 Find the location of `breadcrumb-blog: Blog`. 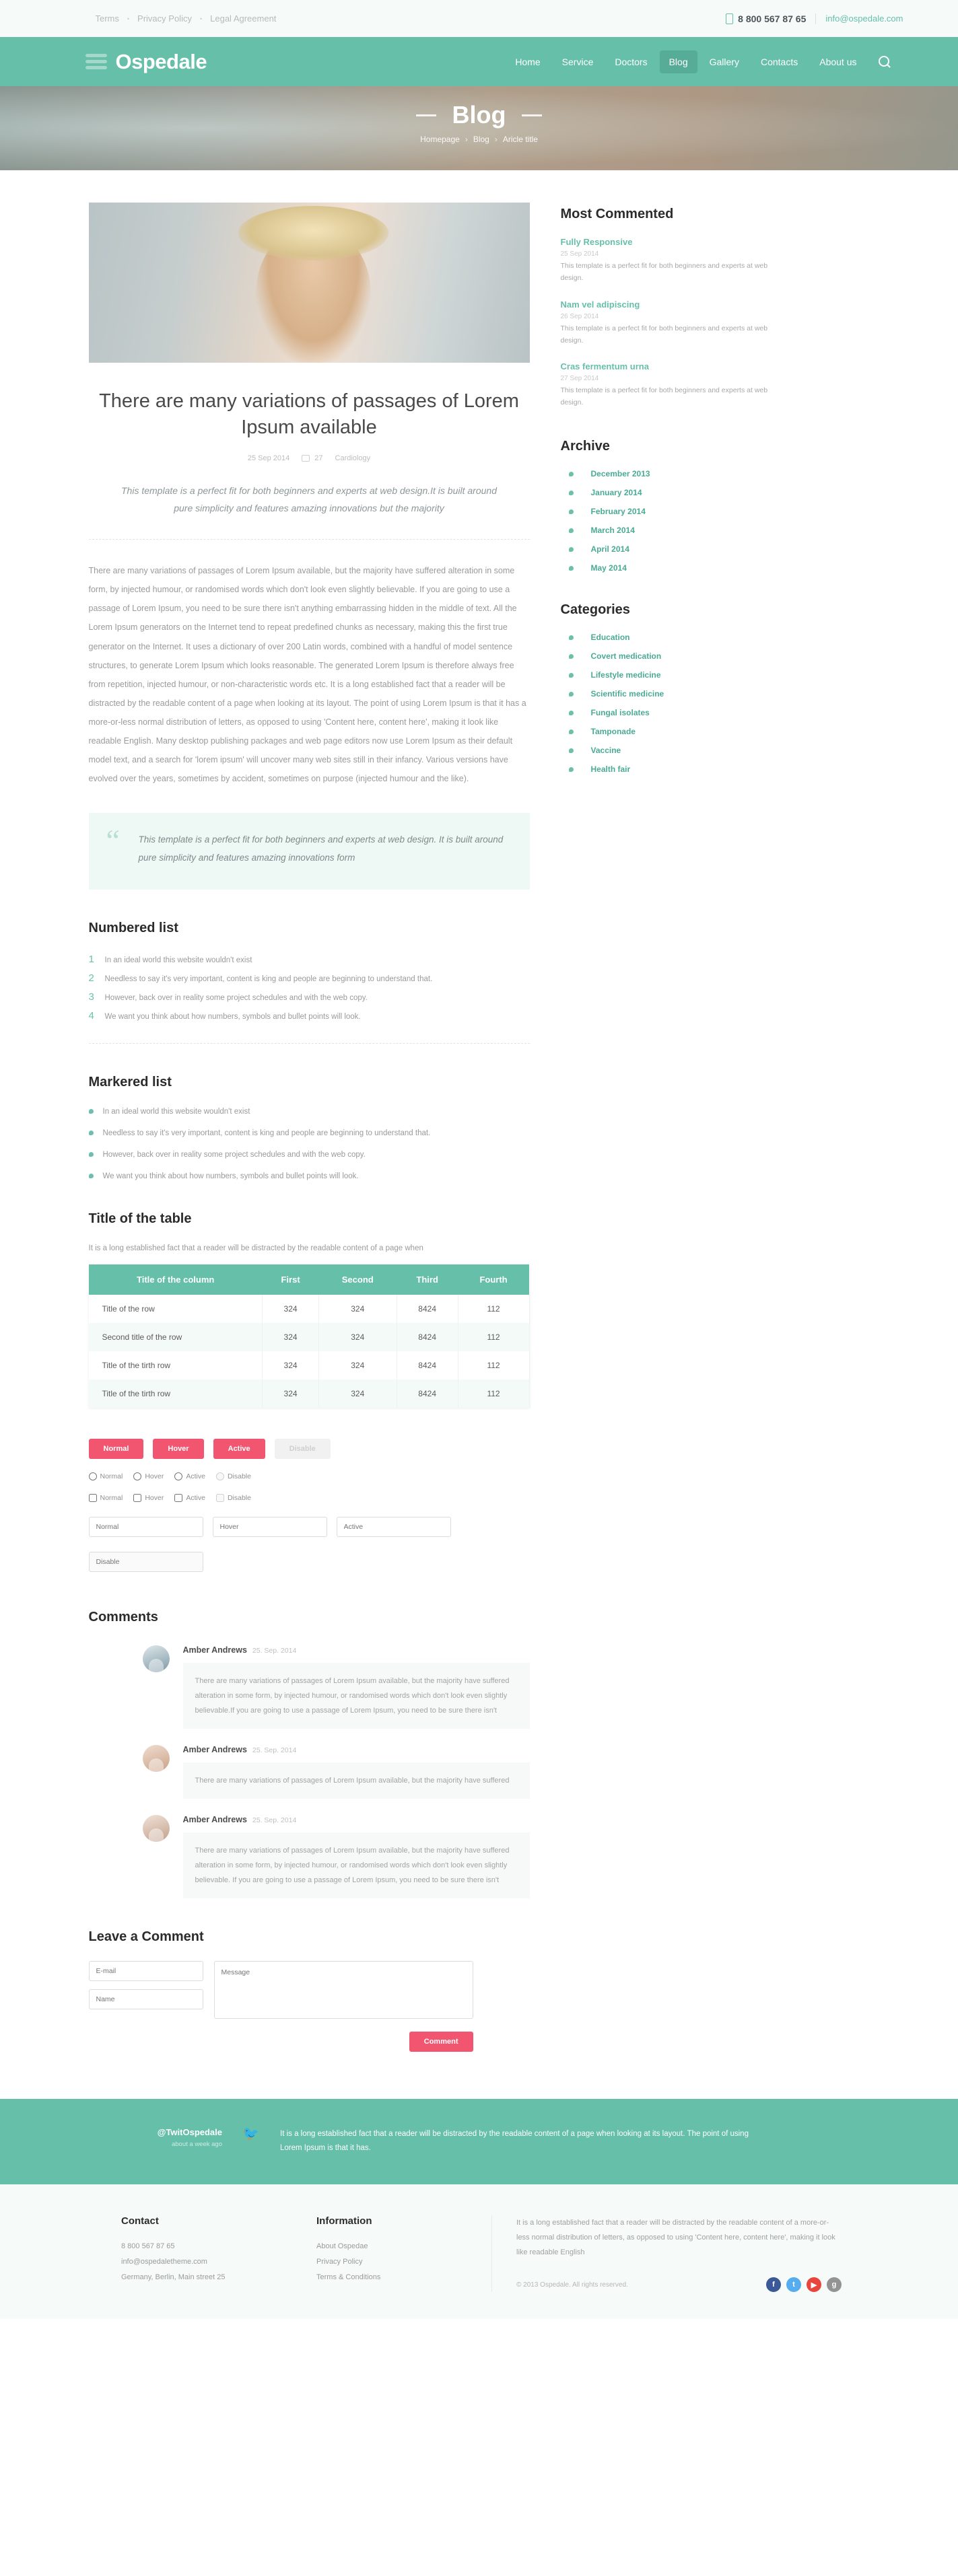

breadcrumb-blog: Blog is located at coordinates (481, 139).